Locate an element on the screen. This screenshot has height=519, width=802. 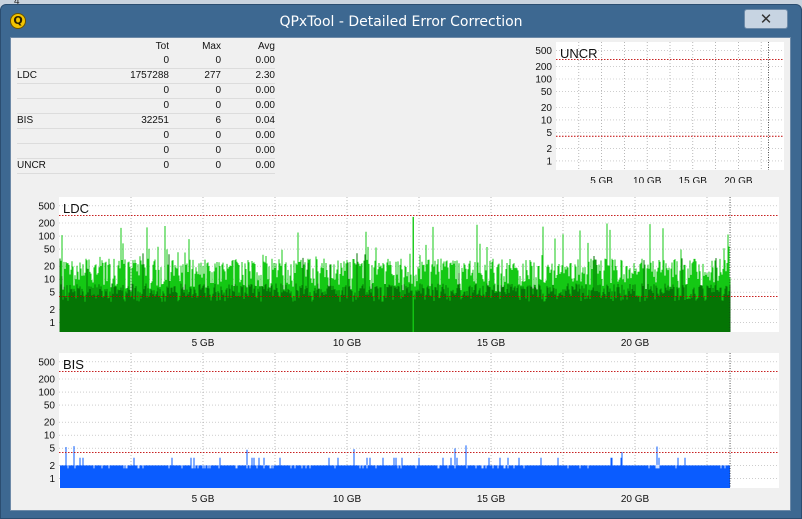
table-row: LDC 1757288 277 2.30 is located at coordinates (146, 76).